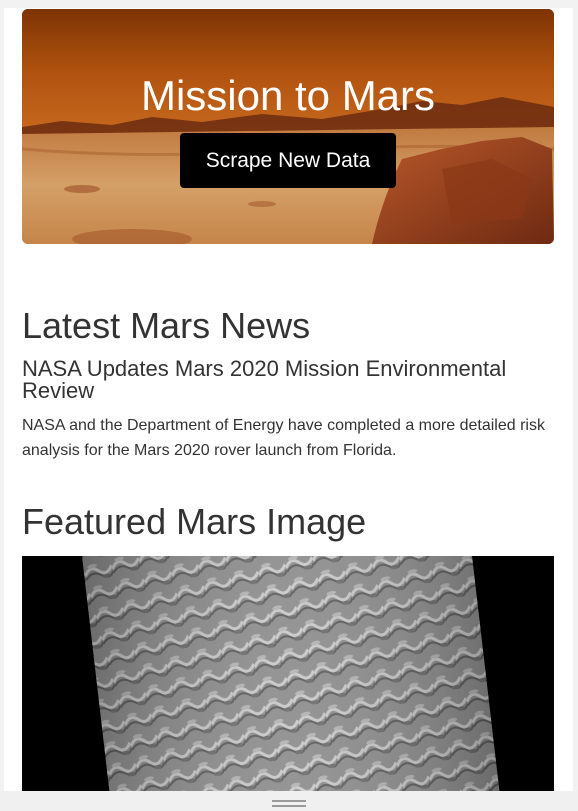 This screenshot has width=578, height=811. Describe the element at coordinates (288, 160) in the screenshot. I see `scrape-new-data-button: Scrape New Data` at that location.